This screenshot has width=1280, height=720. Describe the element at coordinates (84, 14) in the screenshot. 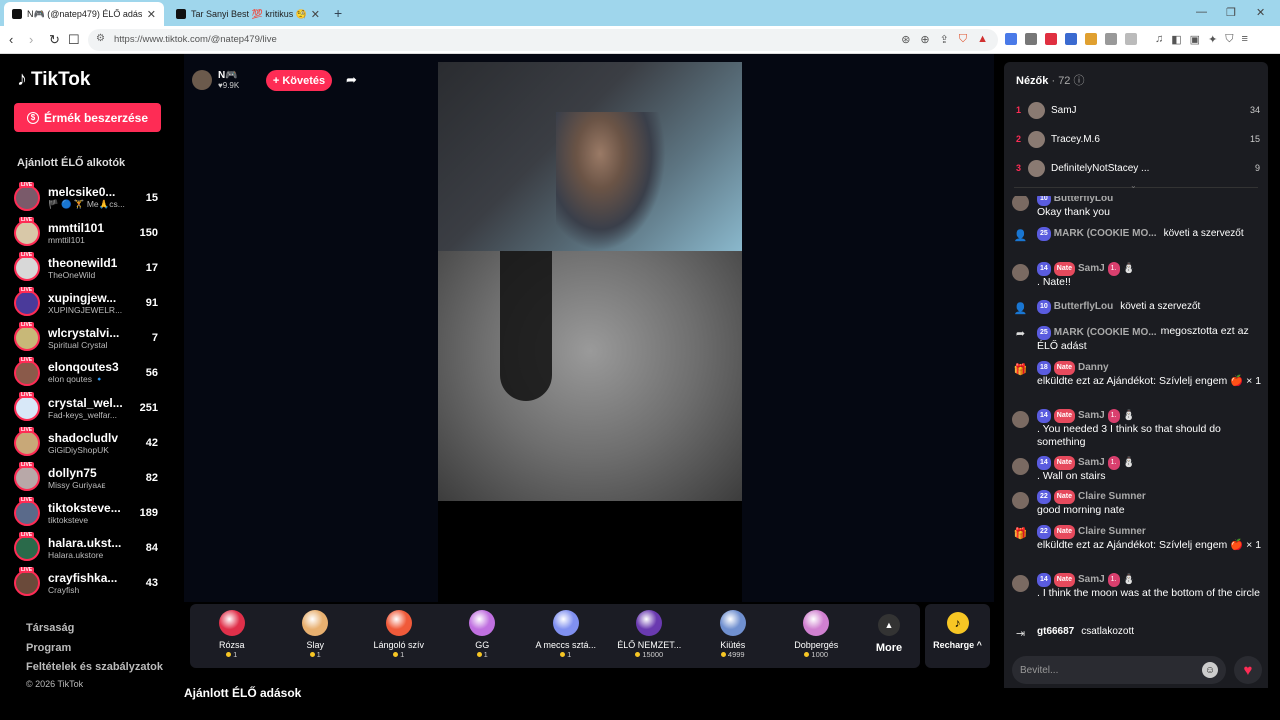

I see `browser-tab-active: N🎮 (@natep479) ÉLŐ adás ✕` at that location.